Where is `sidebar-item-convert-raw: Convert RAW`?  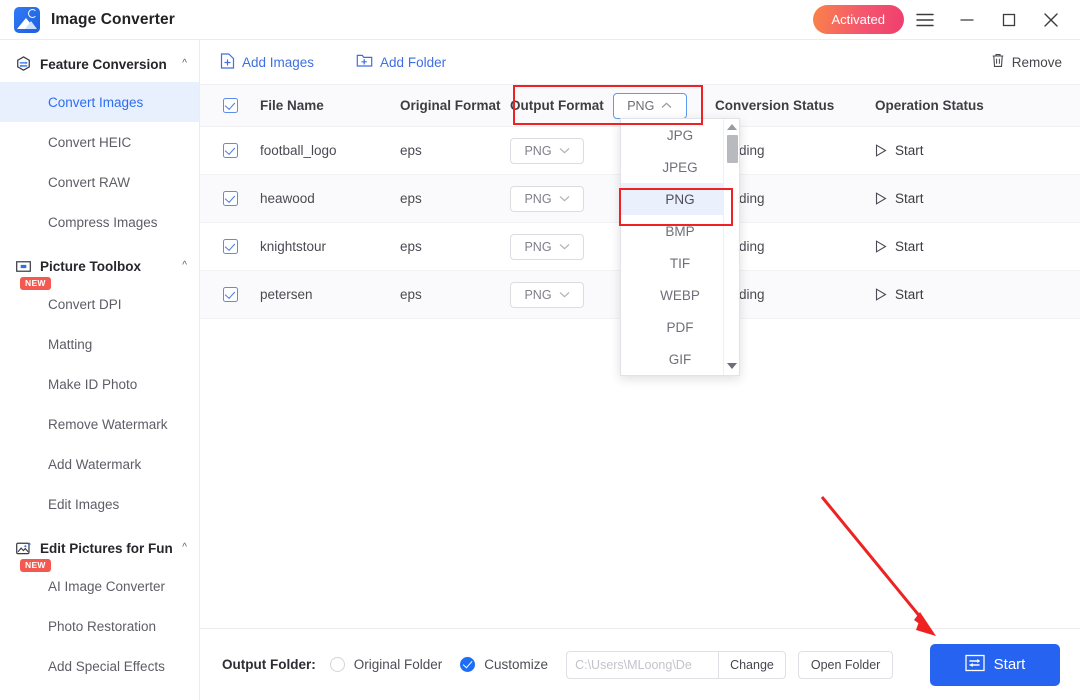 sidebar-item-convert-raw: Convert RAW is located at coordinates (99, 182).